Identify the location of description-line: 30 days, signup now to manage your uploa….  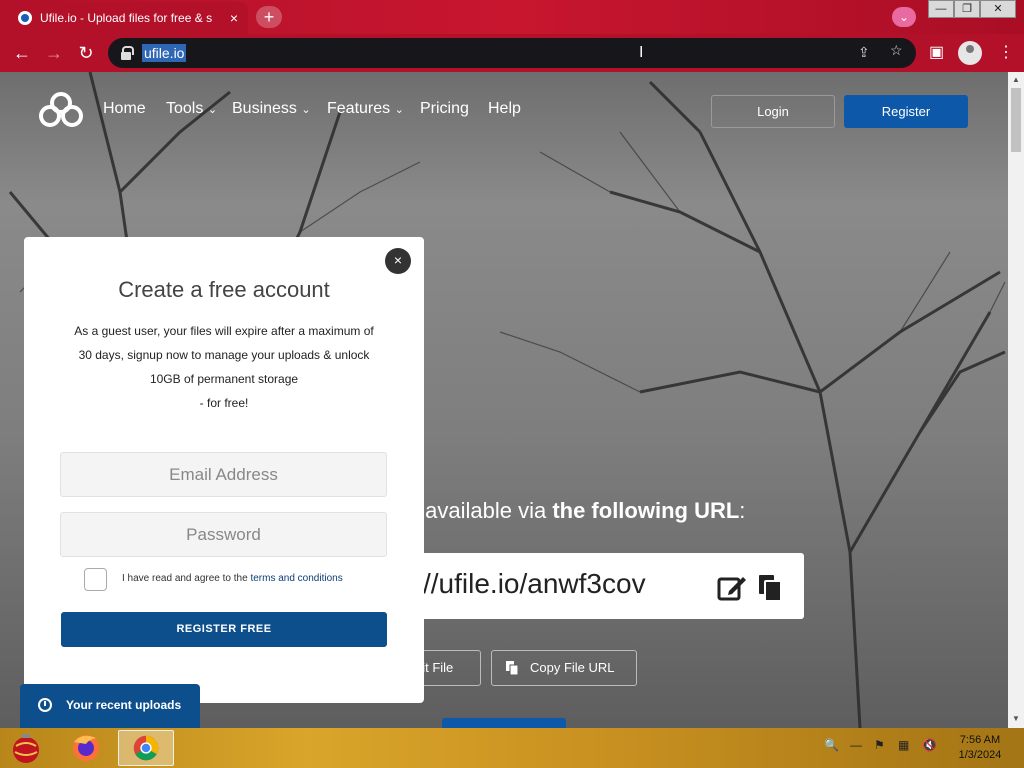
(224, 355).